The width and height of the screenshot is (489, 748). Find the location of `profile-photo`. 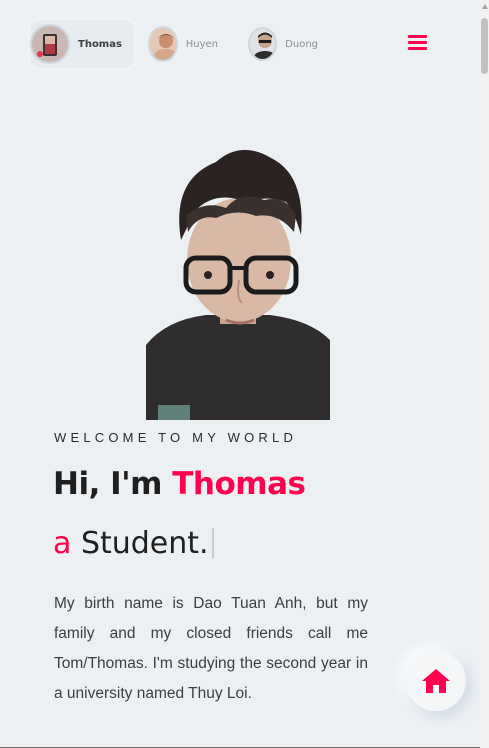

profile-photo is located at coordinates (238, 280).